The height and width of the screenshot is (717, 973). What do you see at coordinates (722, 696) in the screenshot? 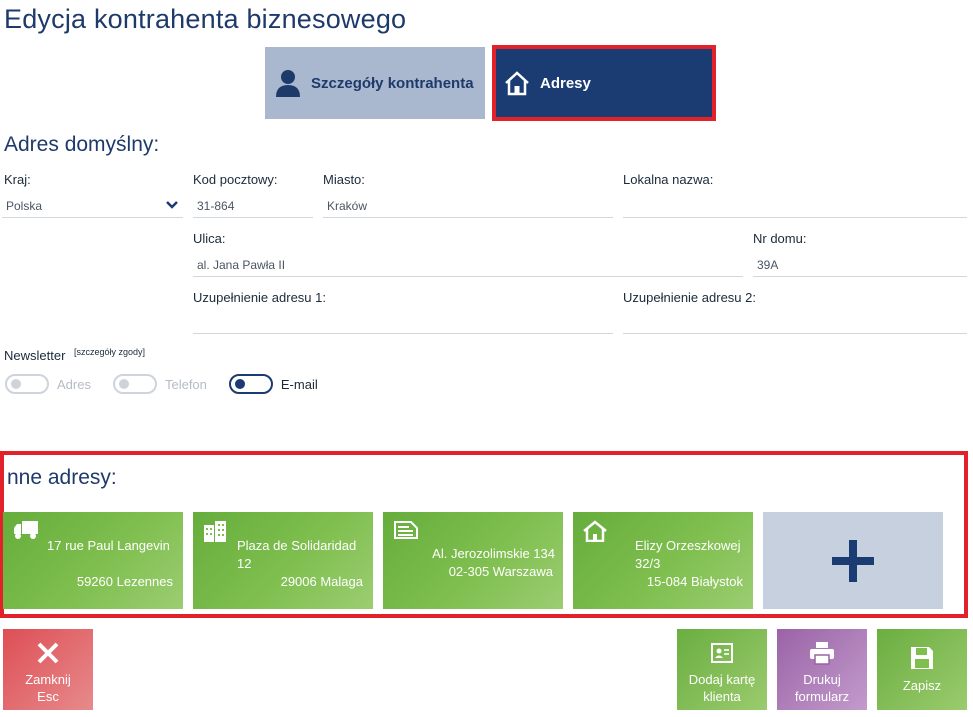
I see `add-customer-card-line2: klienta` at bounding box center [722, 696].